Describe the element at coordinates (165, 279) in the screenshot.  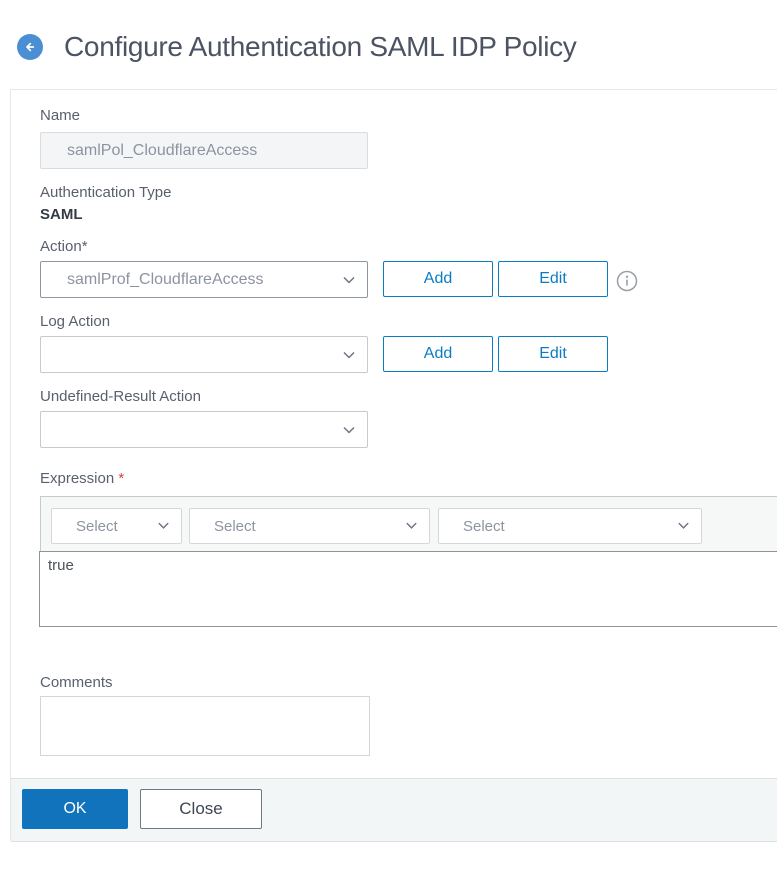
I see `action-select-value: samlProf_CloudflareAccess` at that location.